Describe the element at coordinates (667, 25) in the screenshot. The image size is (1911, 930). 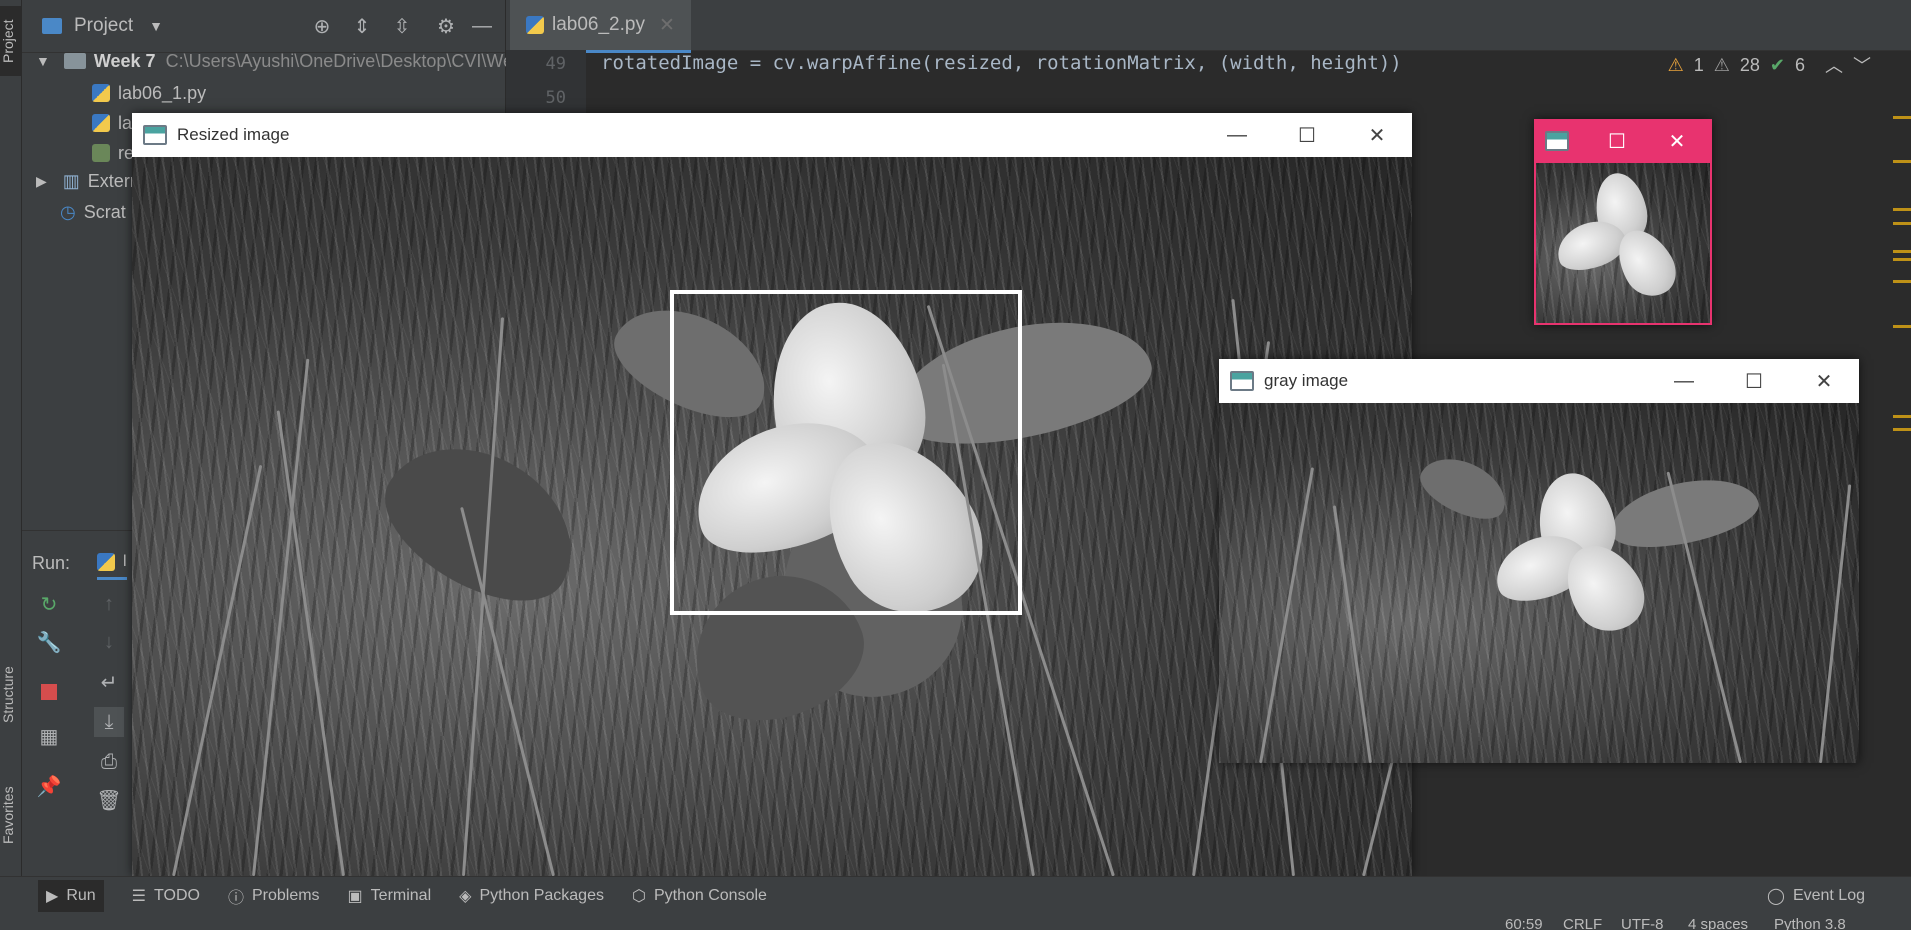
I see `close-icon: ✕` at that location.